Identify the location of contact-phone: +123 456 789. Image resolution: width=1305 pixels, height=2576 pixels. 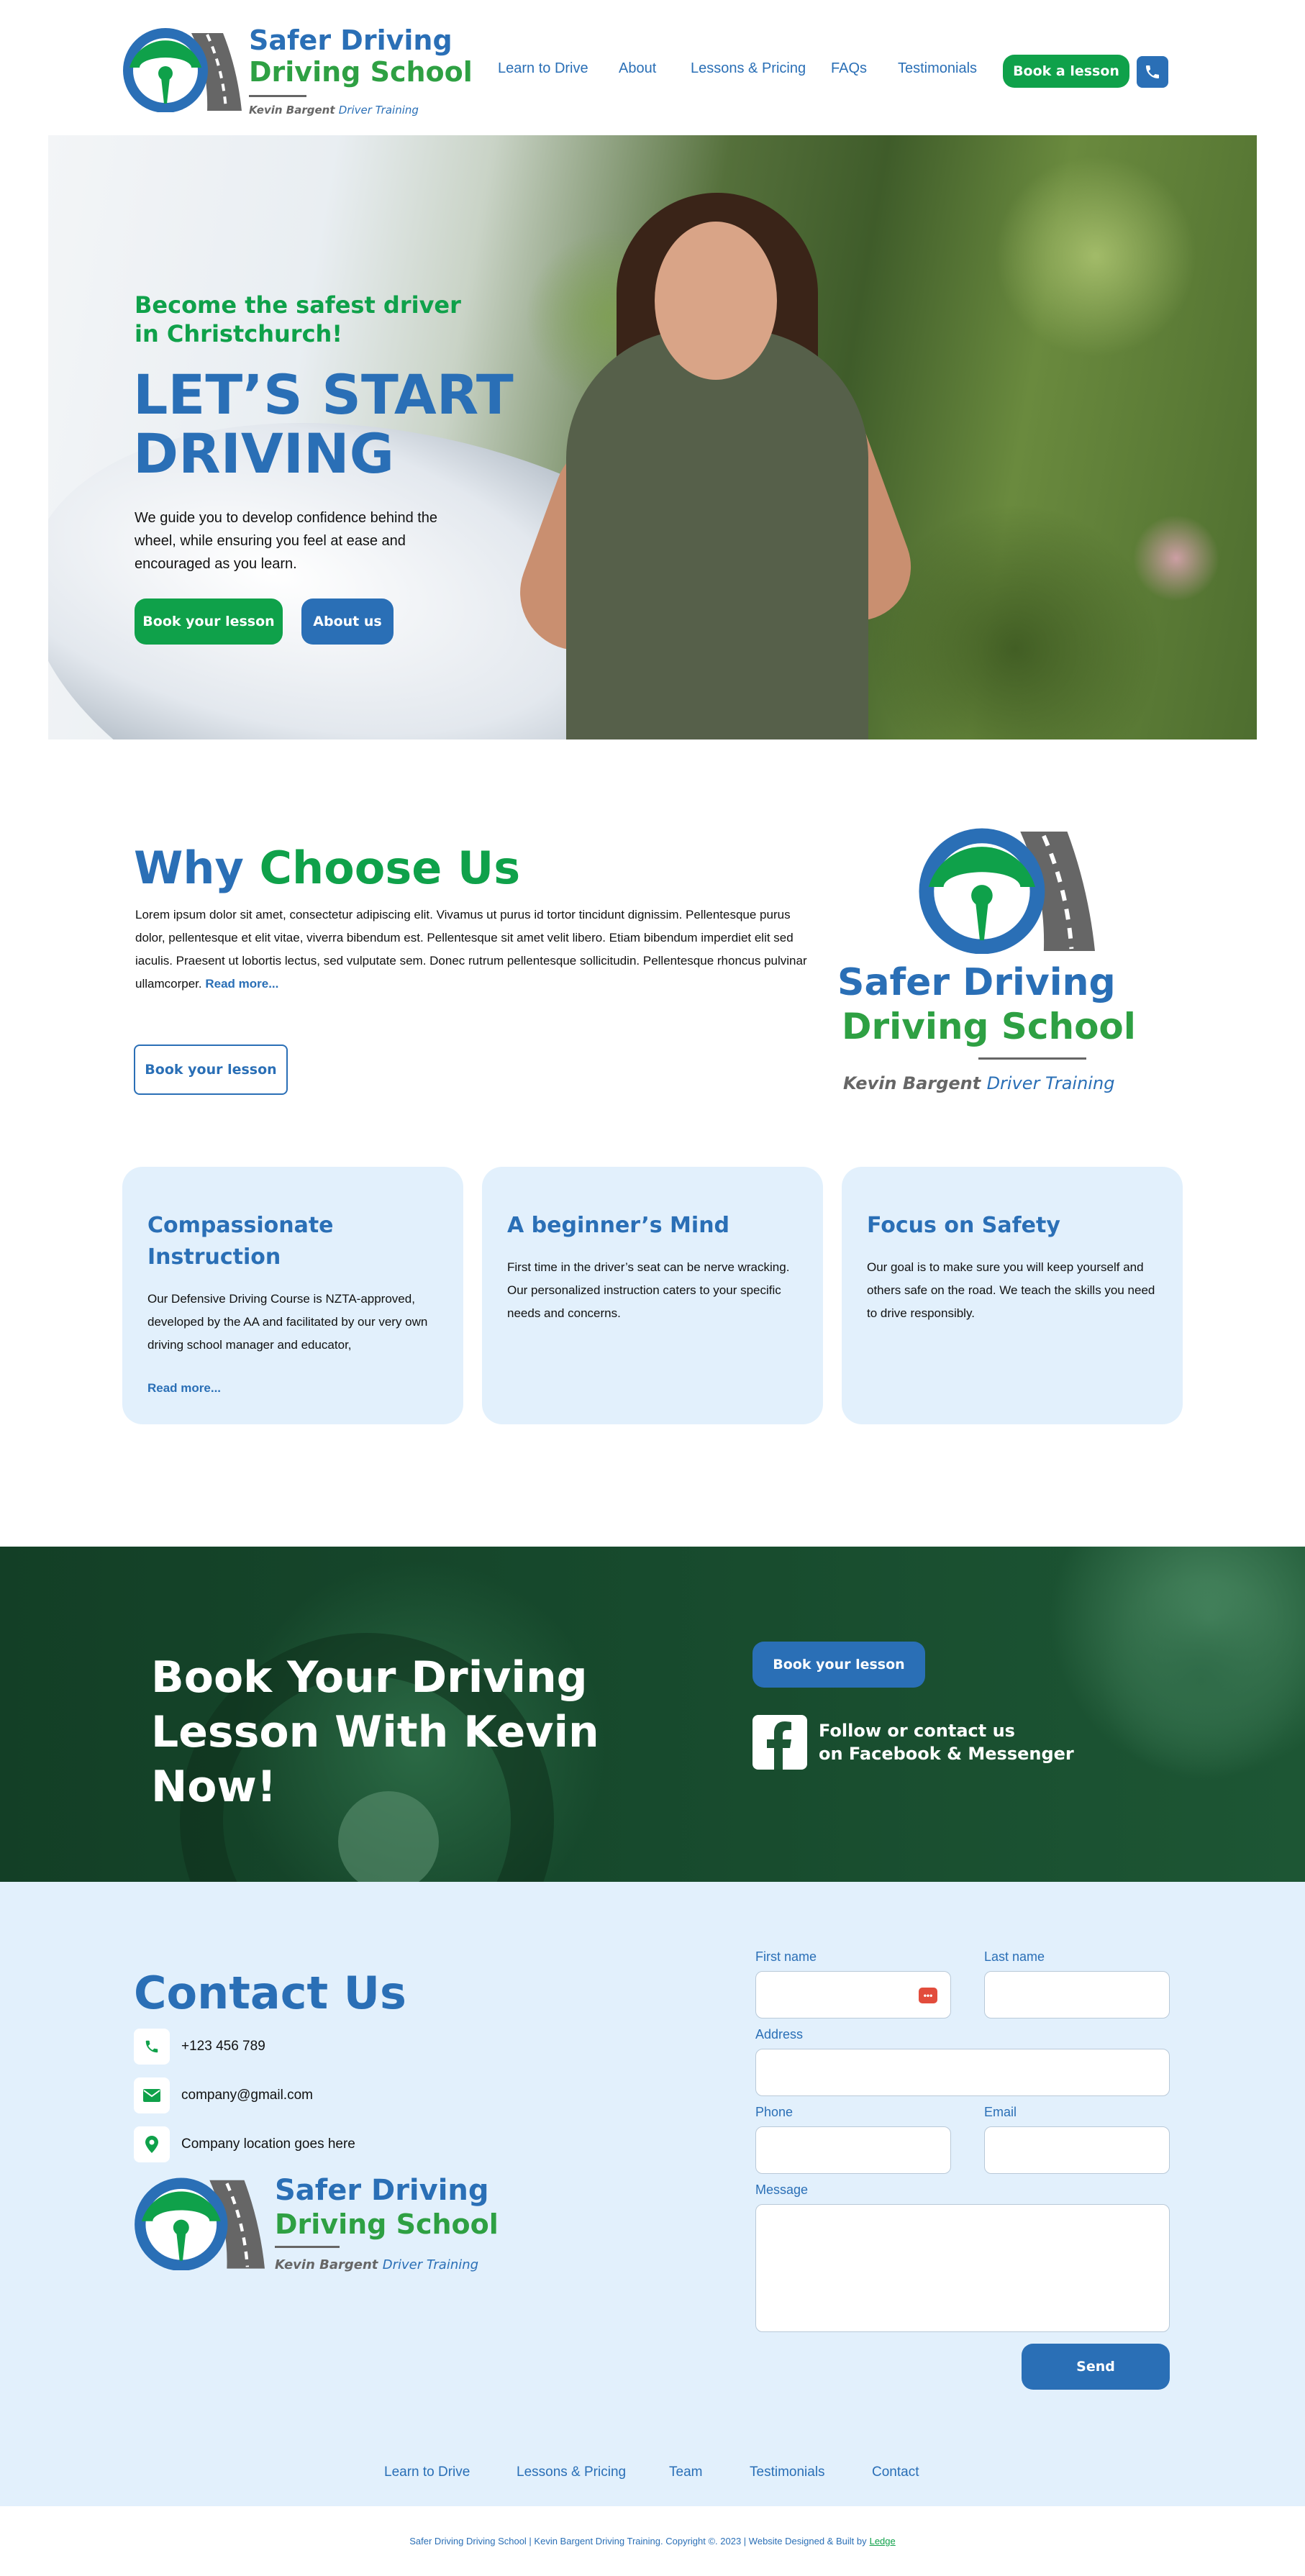
(223, 2046).